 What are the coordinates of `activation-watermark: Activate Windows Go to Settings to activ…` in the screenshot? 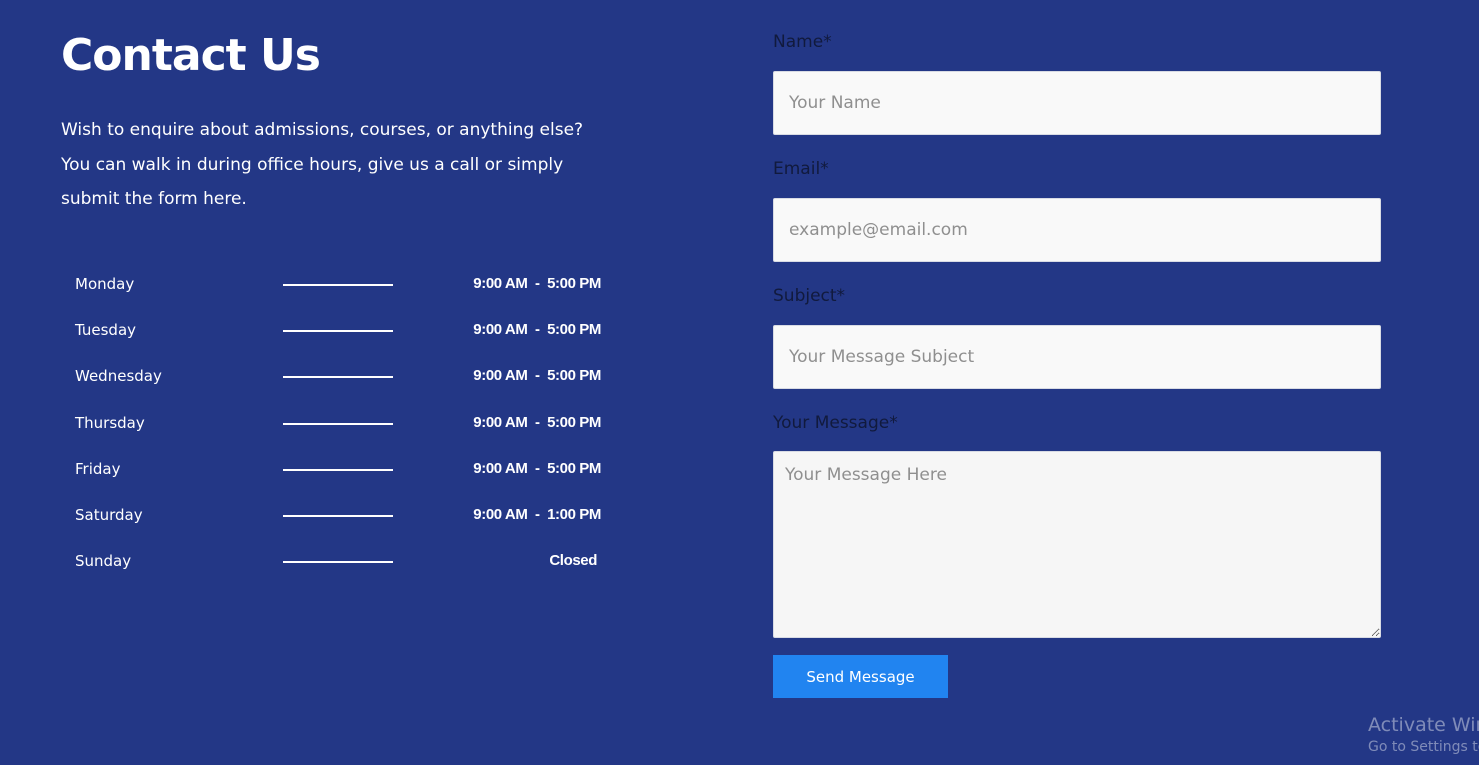 It's located at (1423, 735).